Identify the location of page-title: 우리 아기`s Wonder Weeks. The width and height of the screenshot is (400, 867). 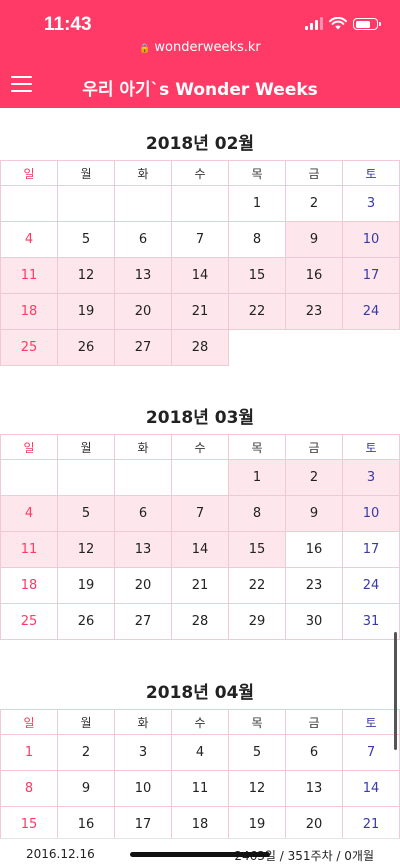
(200, 90).